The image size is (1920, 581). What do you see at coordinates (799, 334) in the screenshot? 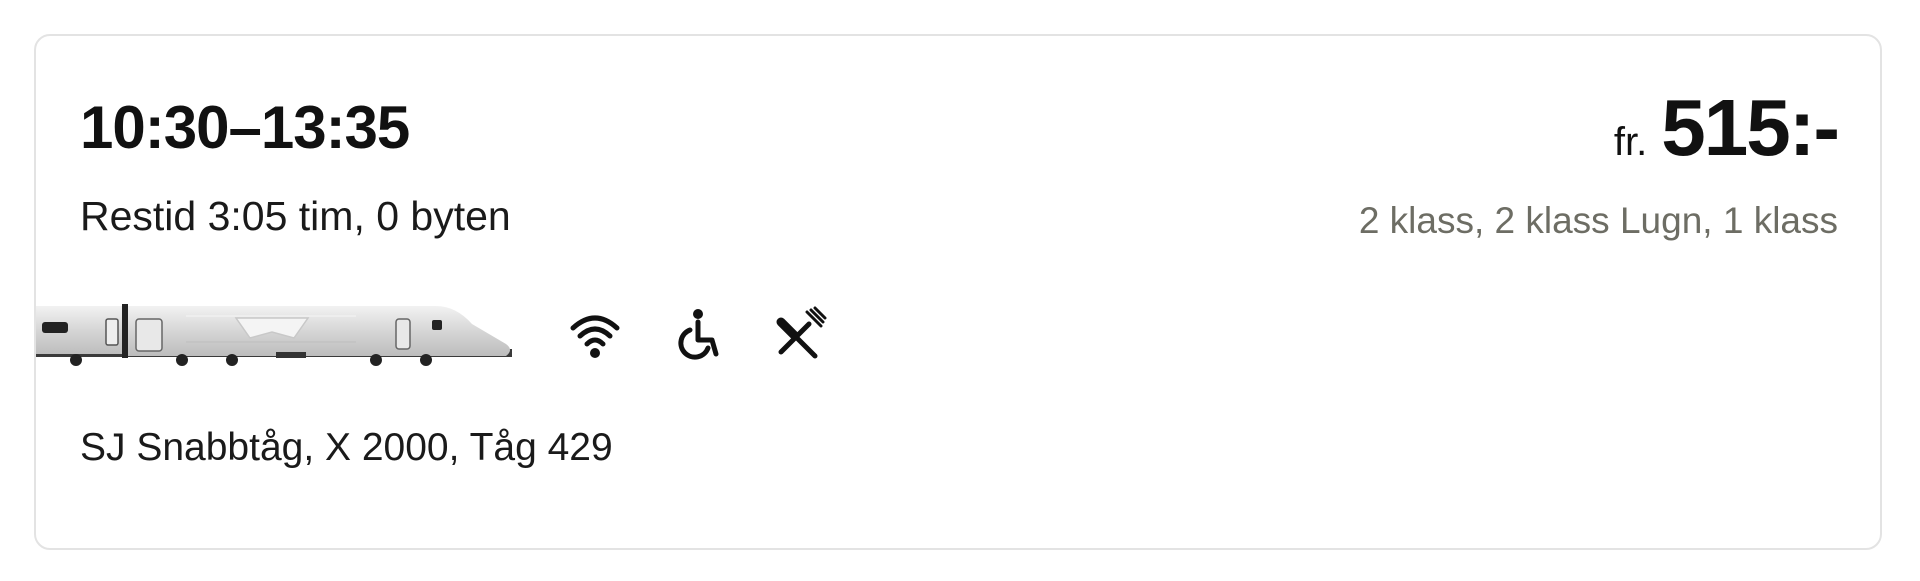
I see `no-food-icon` at bounding box center [799, 334].